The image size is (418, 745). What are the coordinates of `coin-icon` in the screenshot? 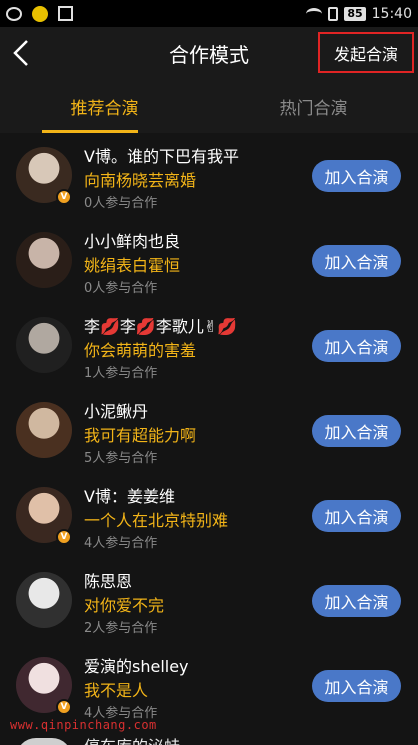 It's located at (40, 13).